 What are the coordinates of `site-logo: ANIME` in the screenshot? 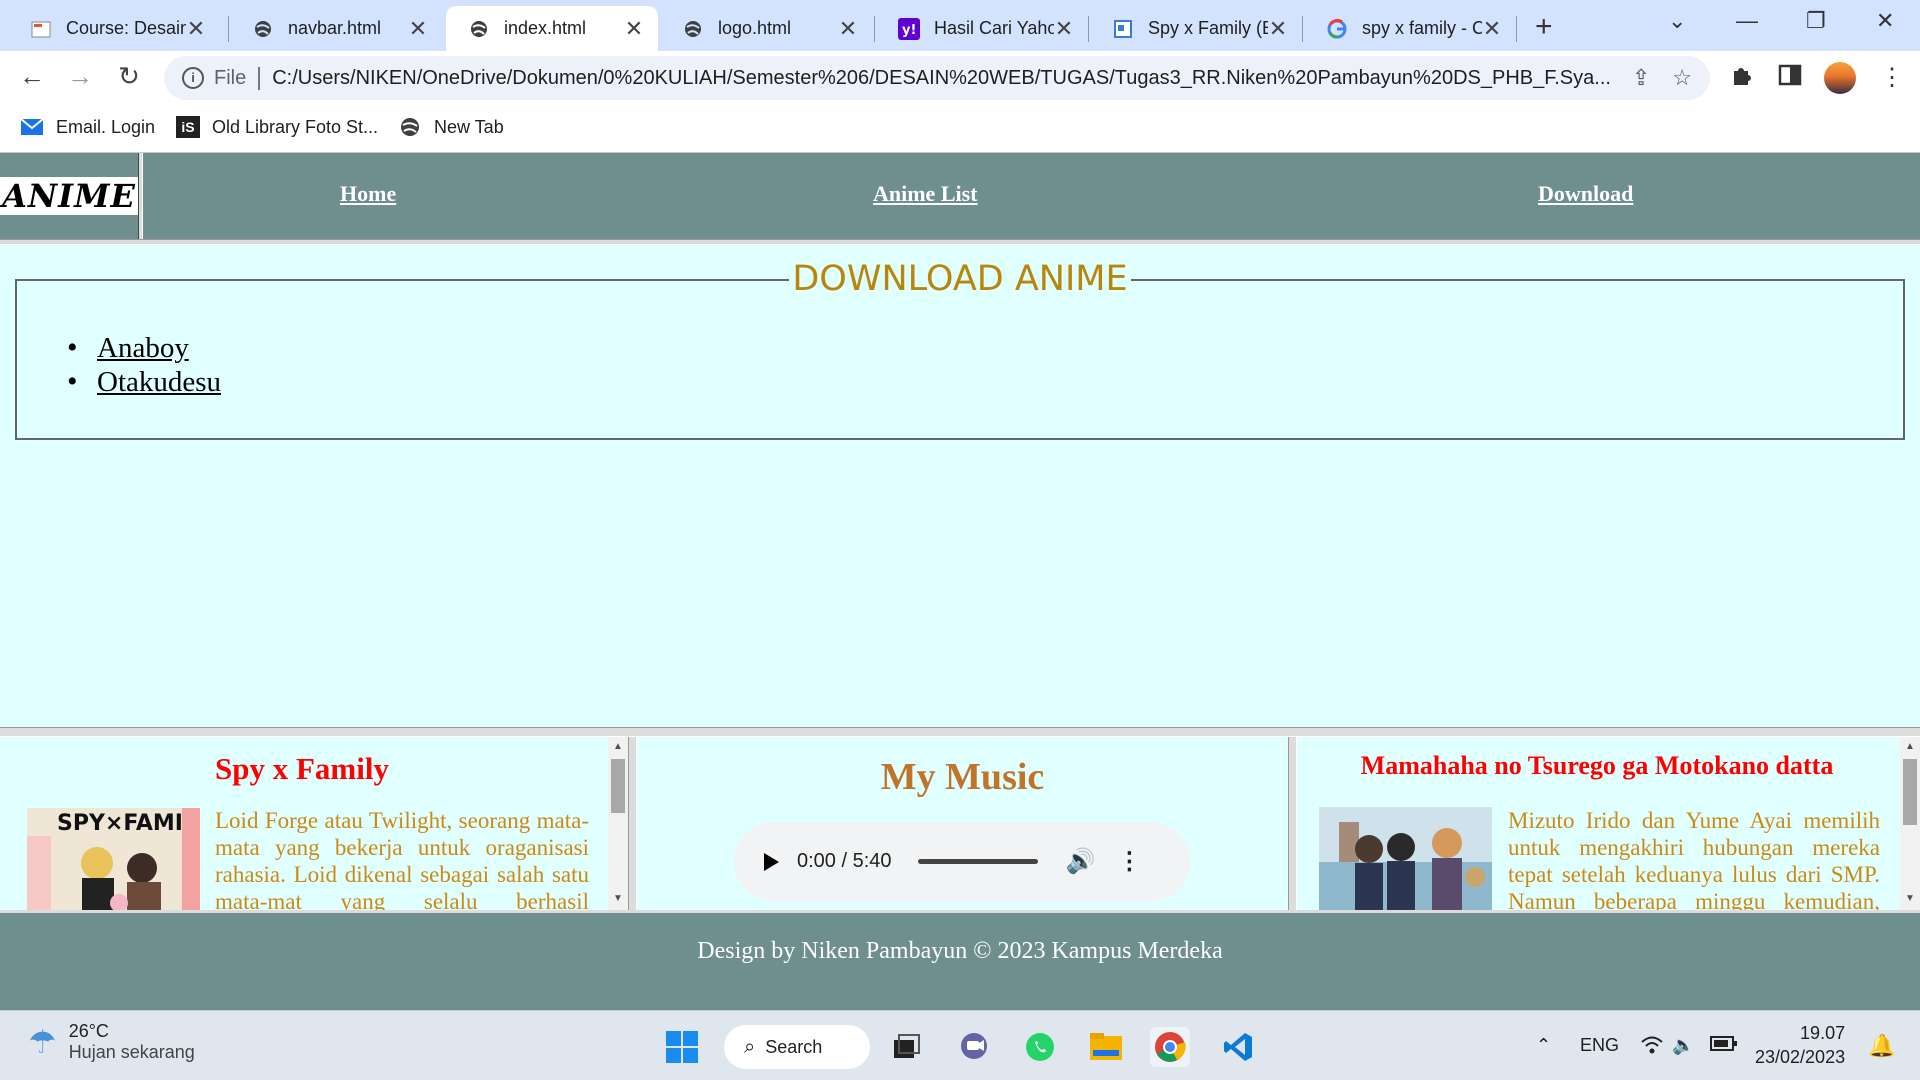 It's located at (70, 196).